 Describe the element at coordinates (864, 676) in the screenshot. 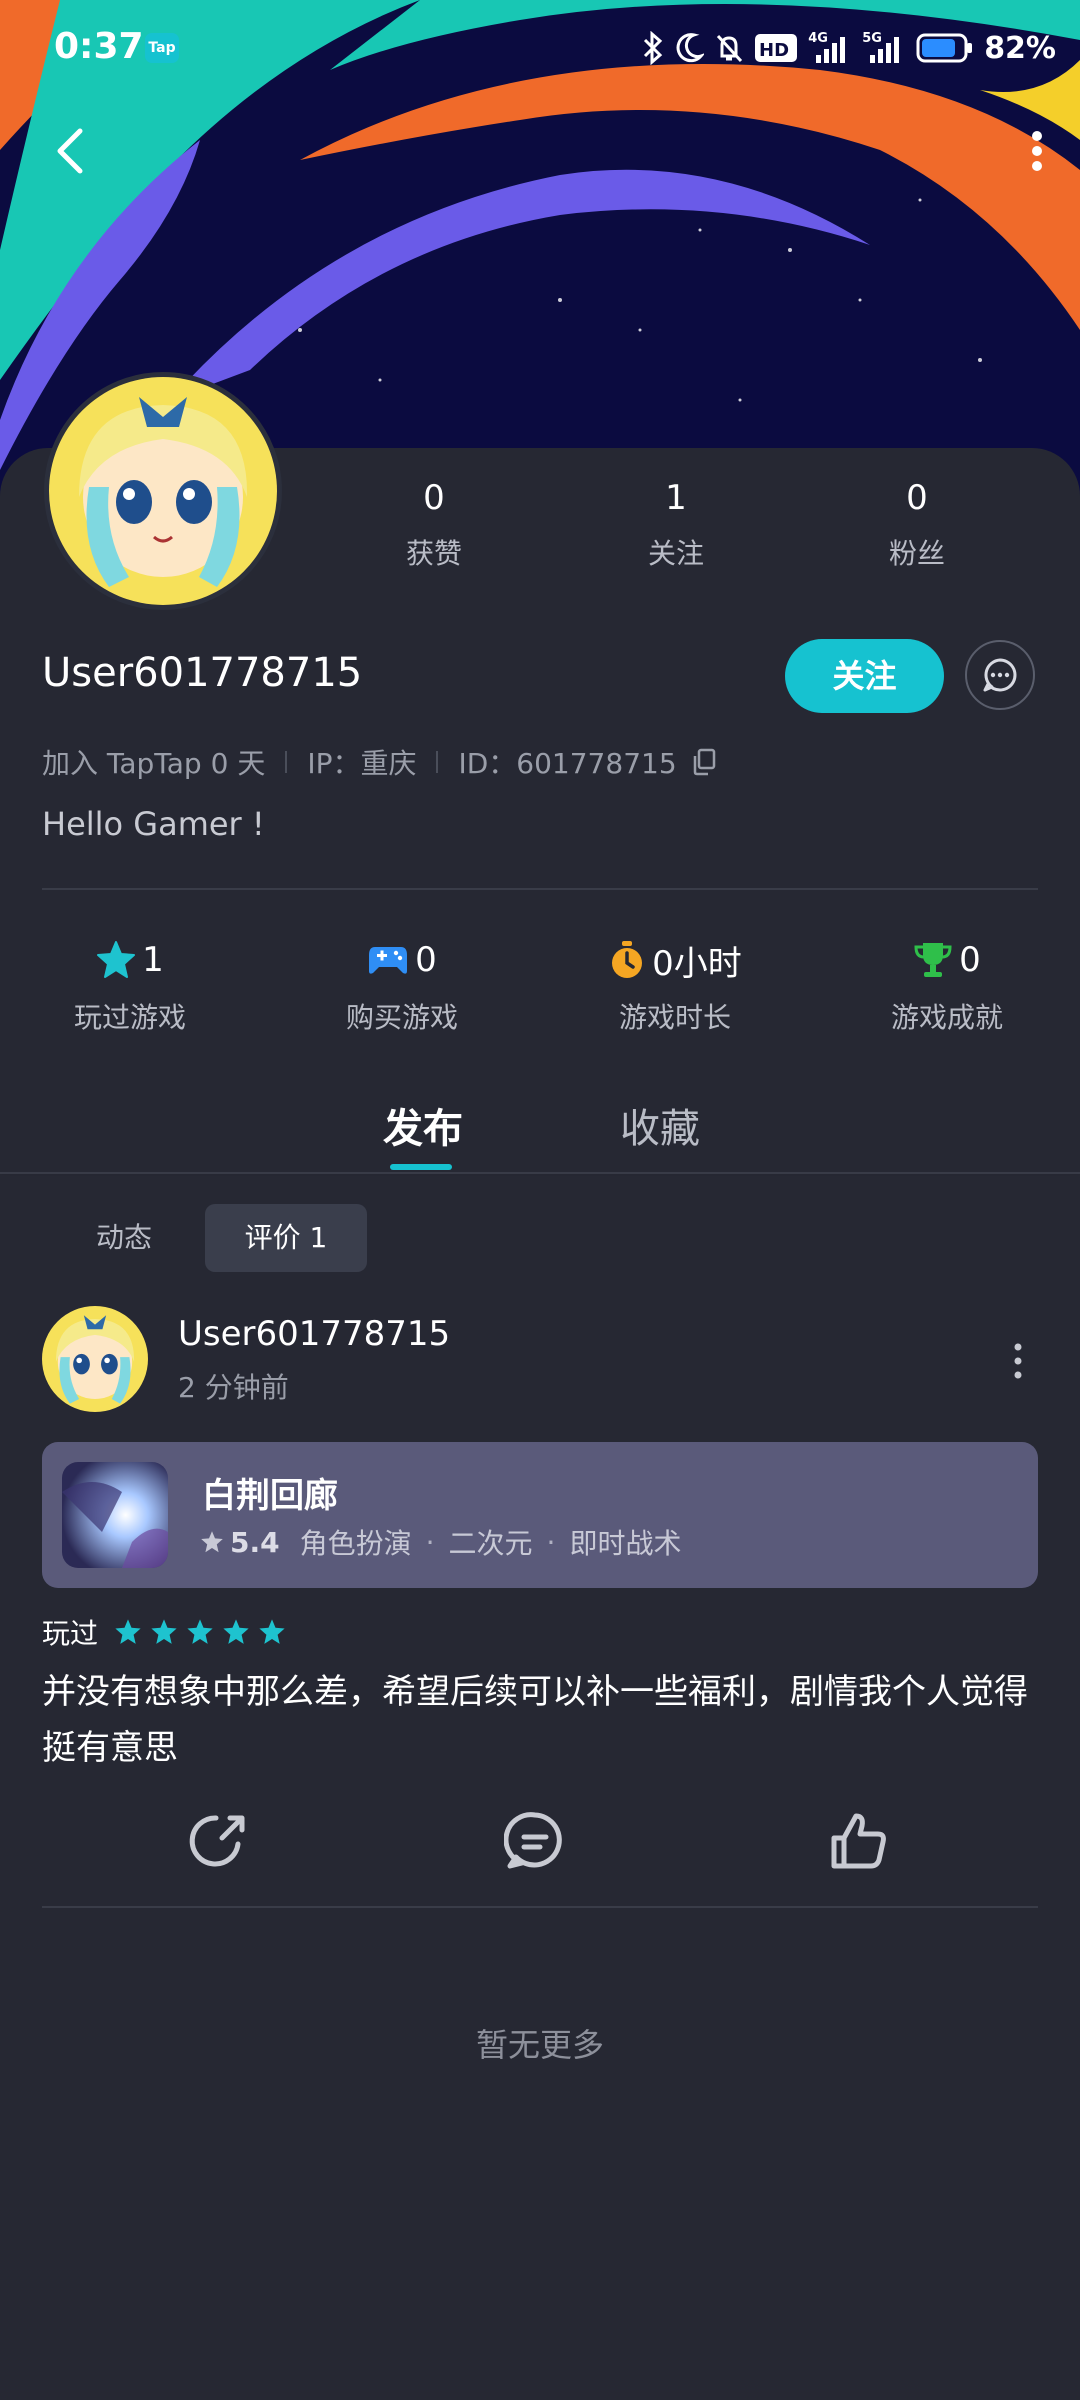

I see `follow-button: 关注` at that location.